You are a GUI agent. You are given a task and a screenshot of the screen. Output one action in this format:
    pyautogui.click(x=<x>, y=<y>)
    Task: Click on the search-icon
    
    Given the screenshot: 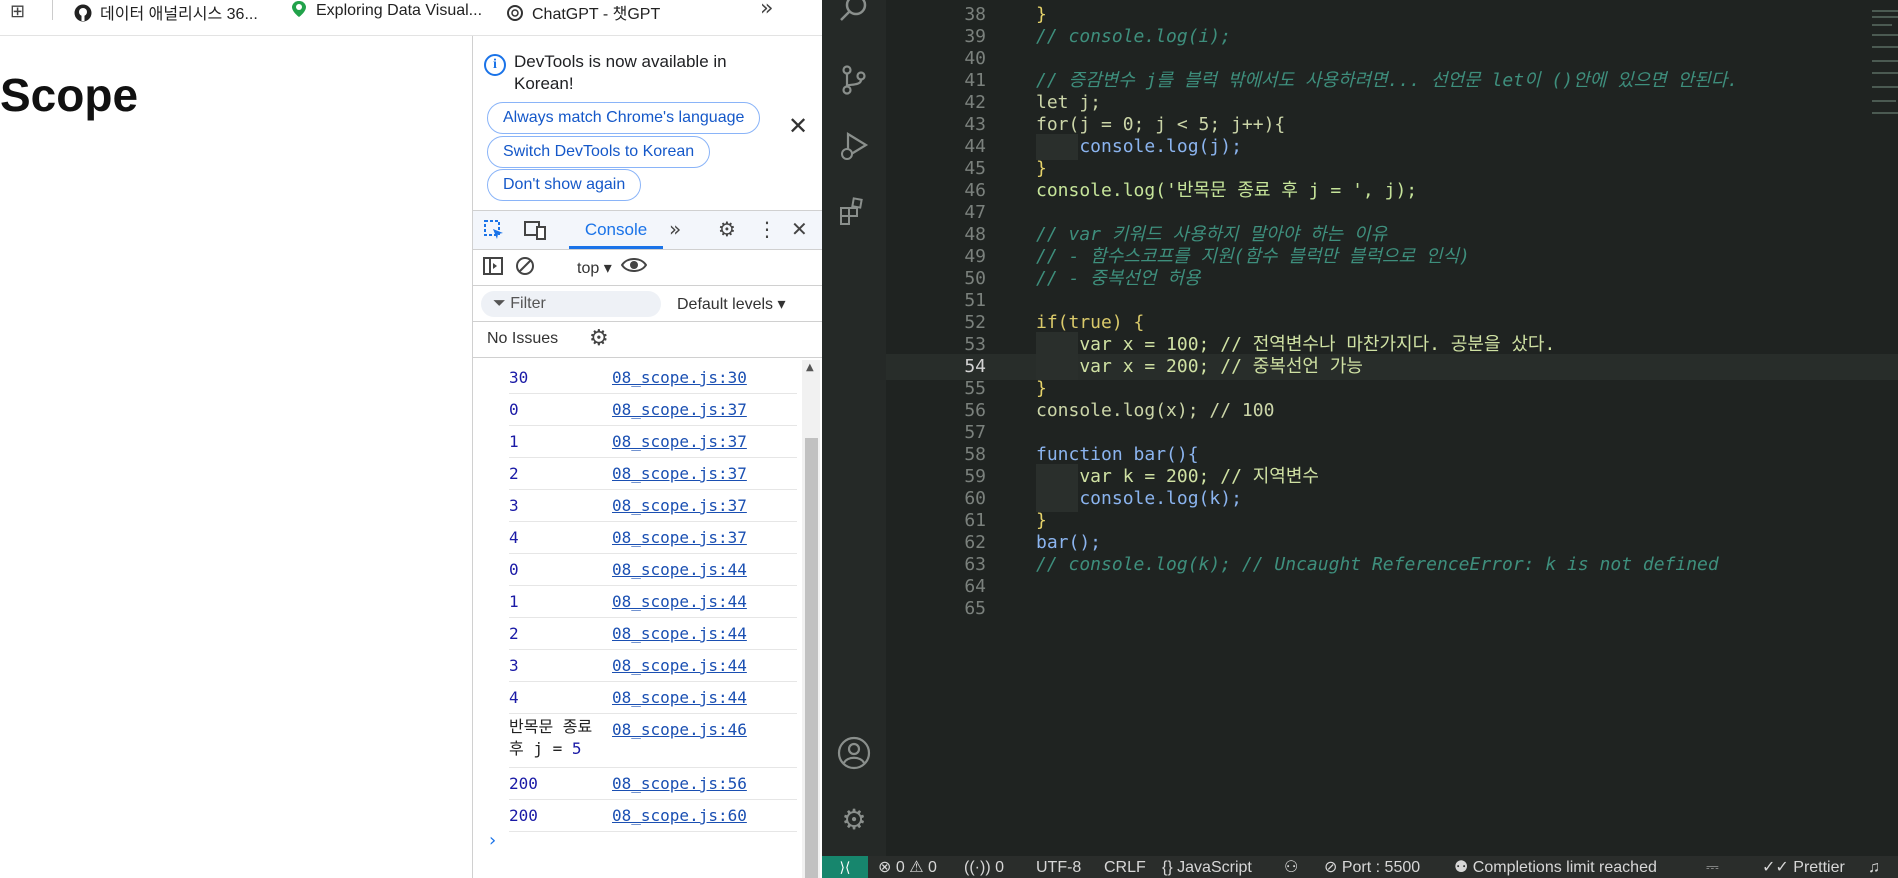 What is the action you would take?
    pyautogui.click(x=854, y=14)
    